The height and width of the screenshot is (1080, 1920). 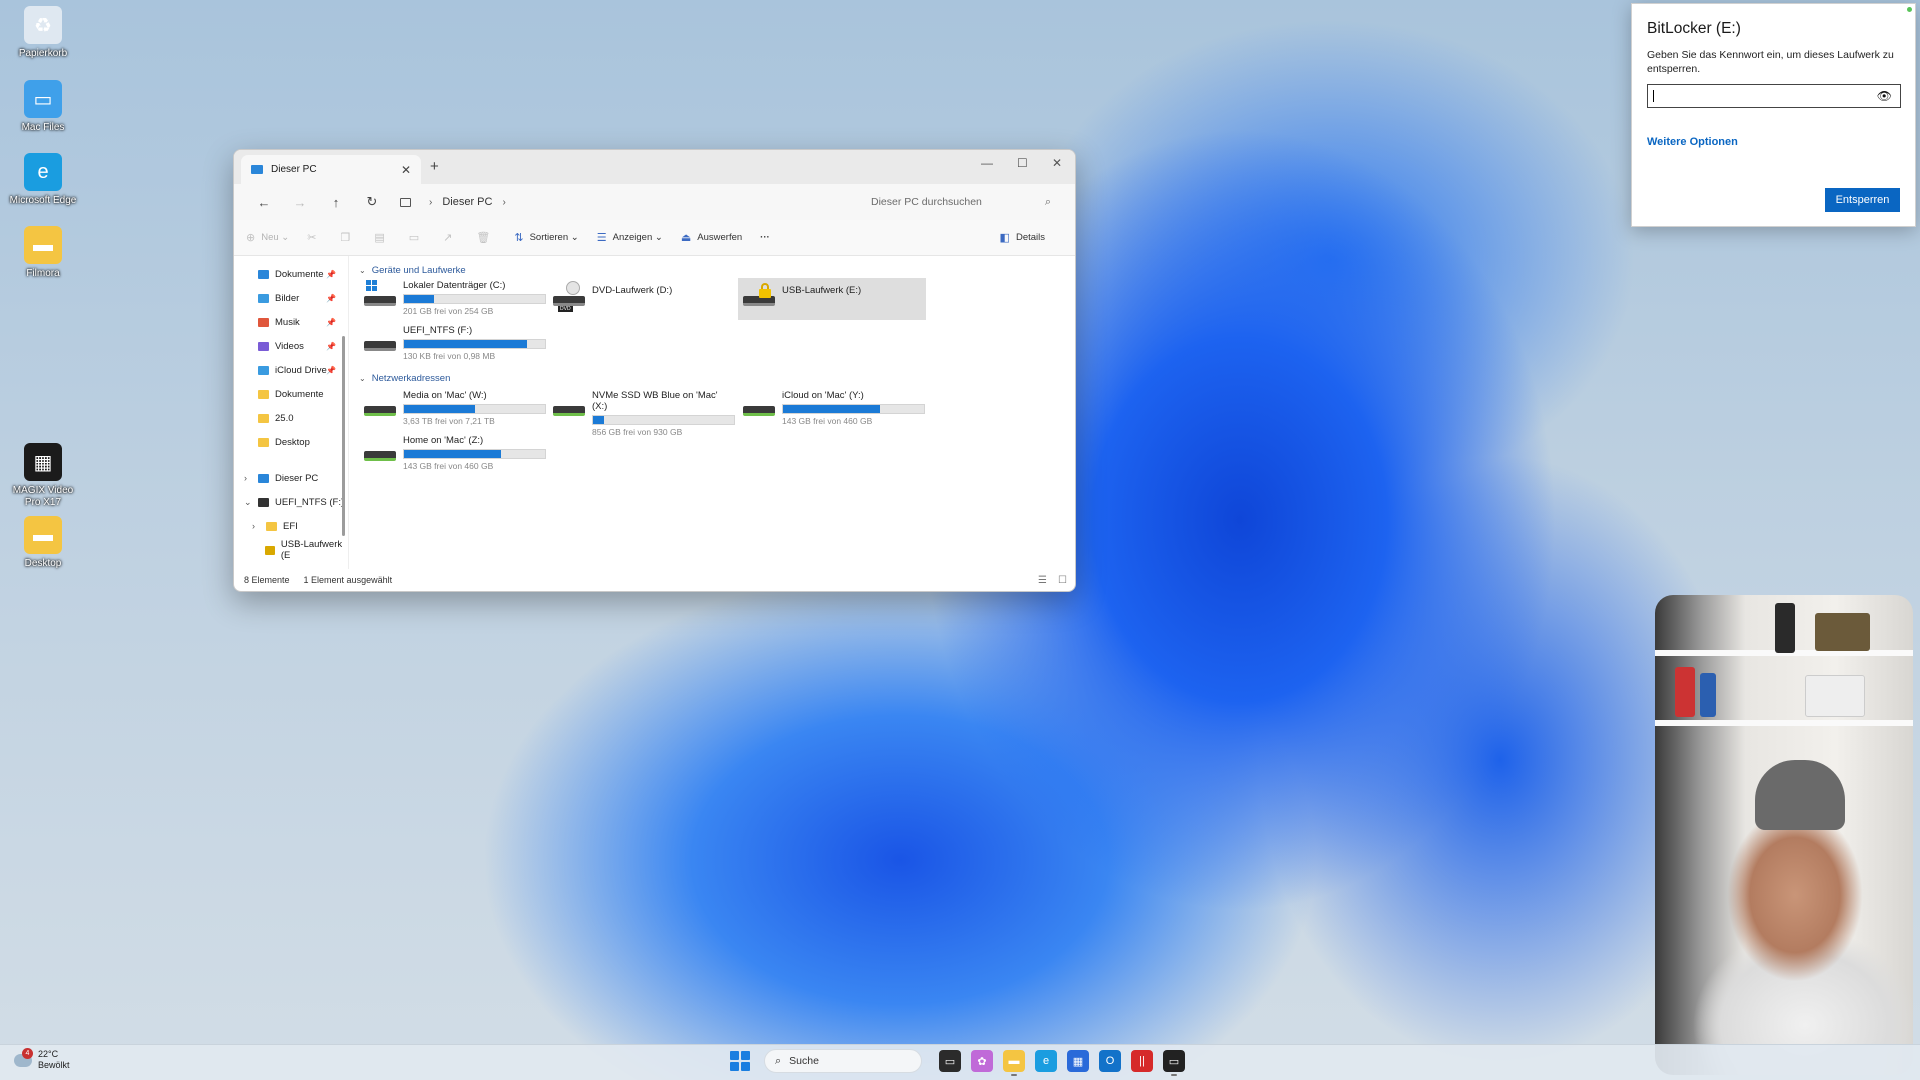 I want to click on section-devices: ⌄ Geräte und Laufwerke, so click(x=717, y=270).